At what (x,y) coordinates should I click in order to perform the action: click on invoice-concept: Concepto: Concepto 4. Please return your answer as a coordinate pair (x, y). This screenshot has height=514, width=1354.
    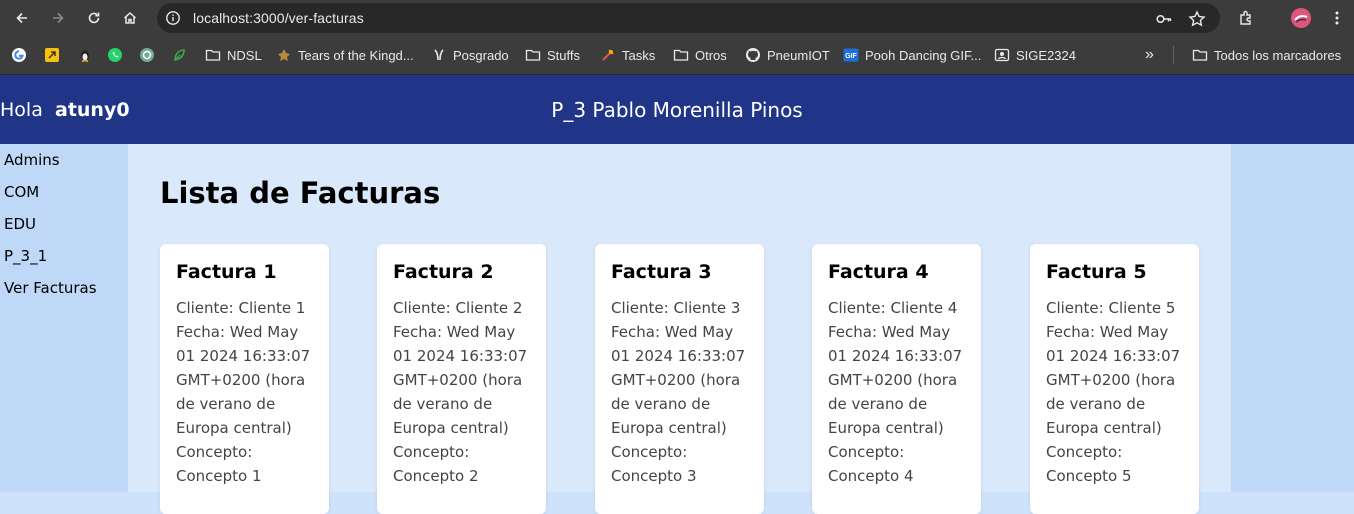
    Looking at the image, I should click on (871, 464).